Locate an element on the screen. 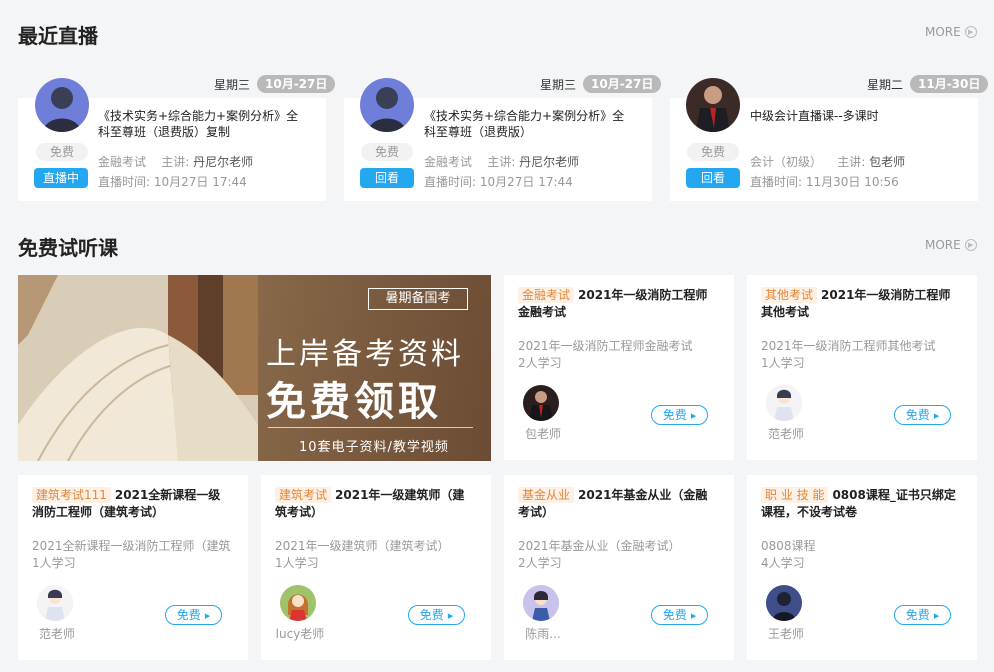 The height and width of the screenshot is (672, 994). course-subtitle: 2021年一级建筑师（建筑考试） is located at coordinates (362, 546).